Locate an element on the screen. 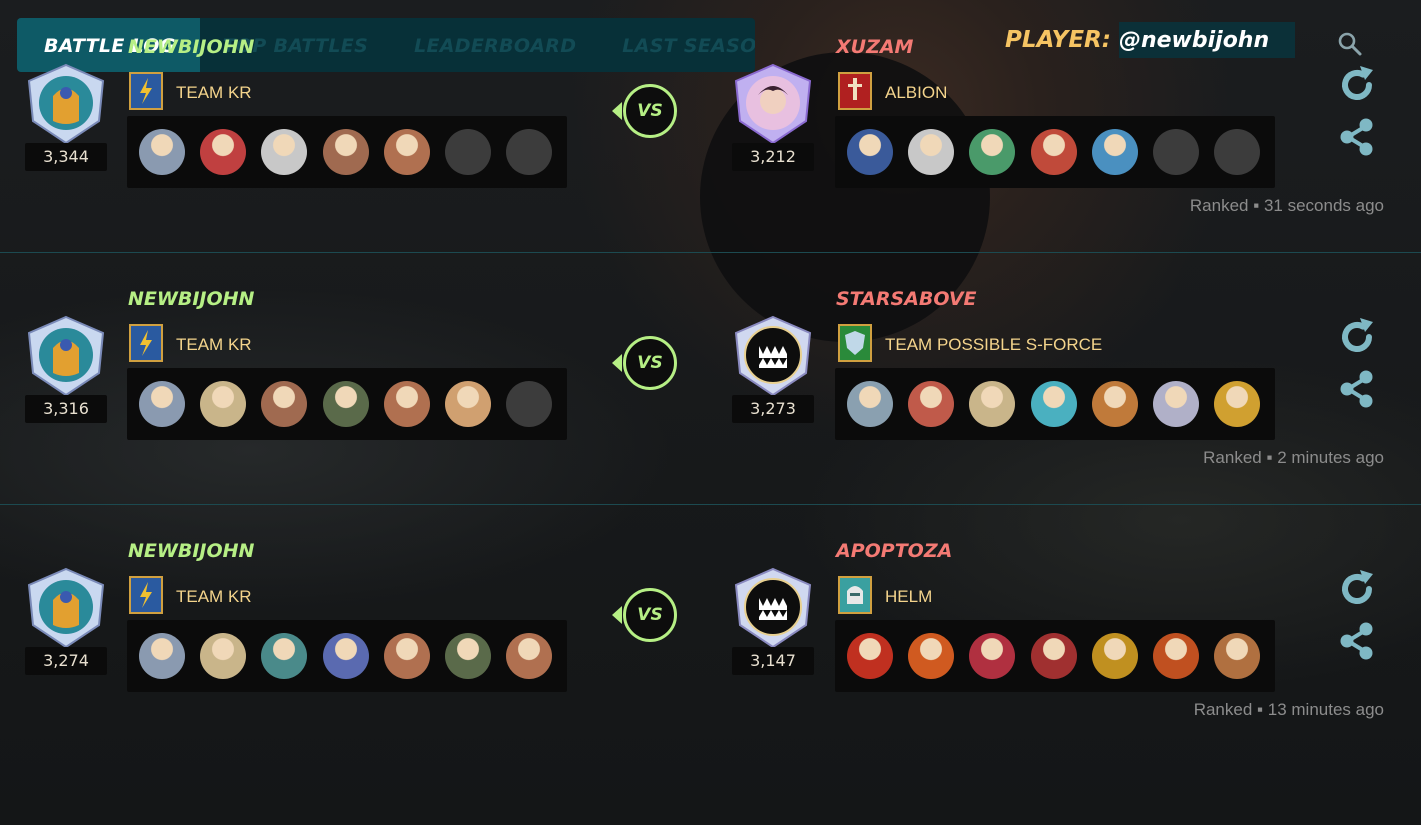 Image resolution: width=1421 pixels, height=825 pixels. opponent-name: XUZAM is located at coordinates (874, 47).